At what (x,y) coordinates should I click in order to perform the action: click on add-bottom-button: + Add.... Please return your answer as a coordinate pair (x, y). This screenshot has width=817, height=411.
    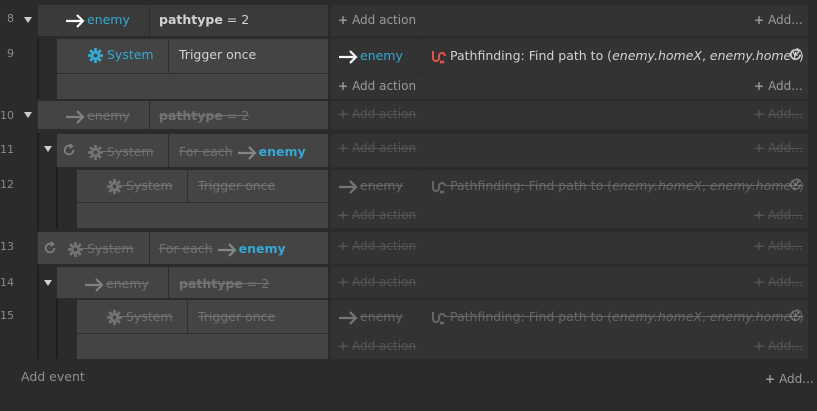
    Looking at the image, I should click on (789, 379).